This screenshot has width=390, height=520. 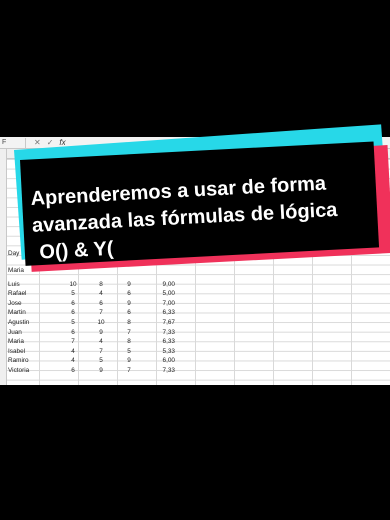 I want to click on table-row: Agustin 5 10 8 7,67, so click(x=198, y=322).